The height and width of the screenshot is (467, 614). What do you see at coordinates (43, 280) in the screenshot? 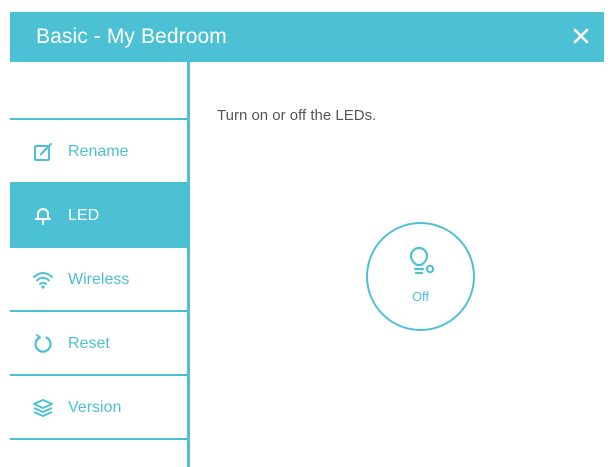
I see `wifi-icon` at bounding box center [43, 280].